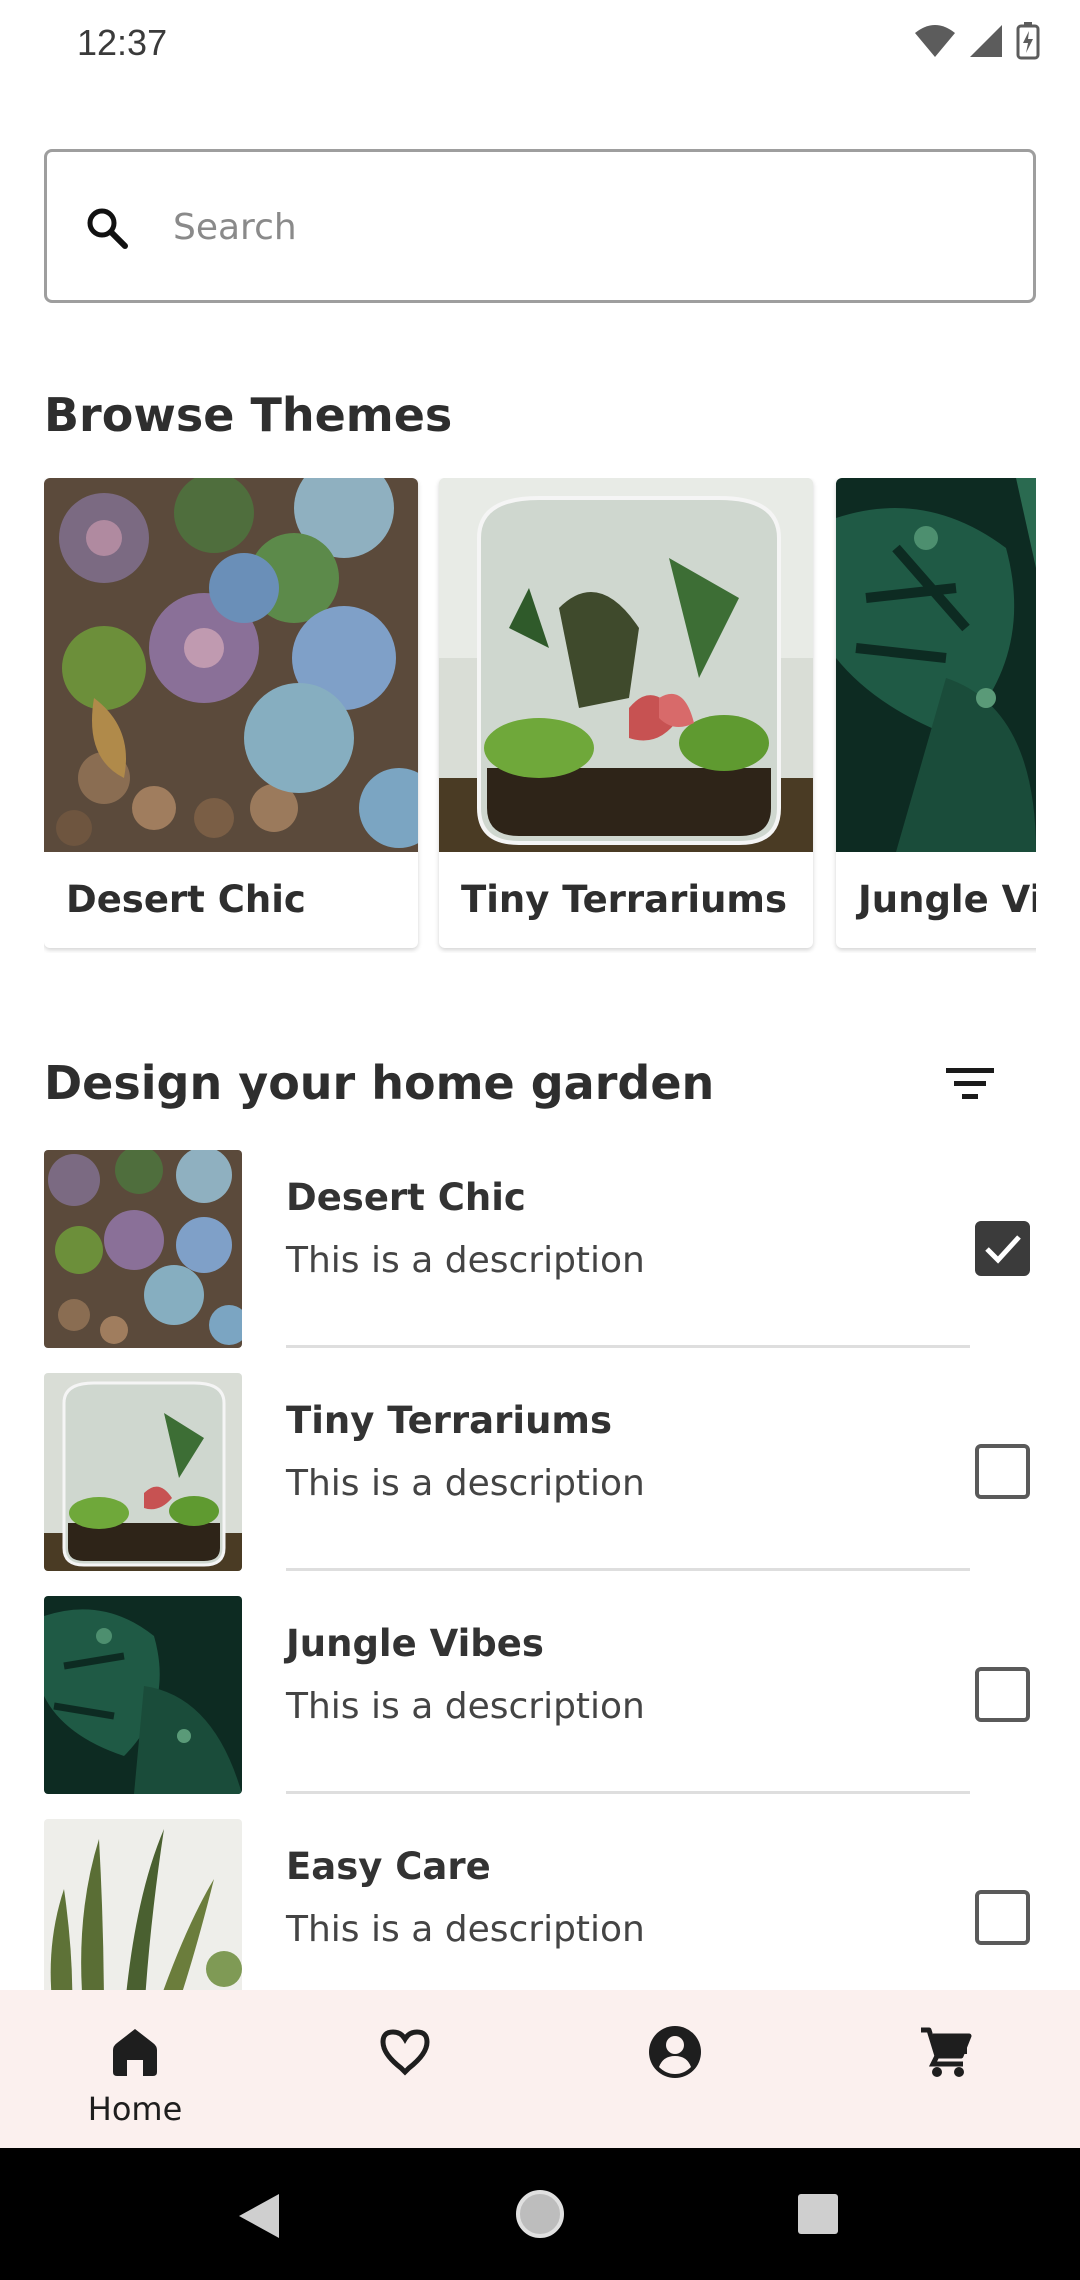 Image resolution: width=1080 pixels, height=2280 pixels. Describe the element at coordinates (143, 1904) in the screenshot. I see `snake-plant-thumbnail` at that location.